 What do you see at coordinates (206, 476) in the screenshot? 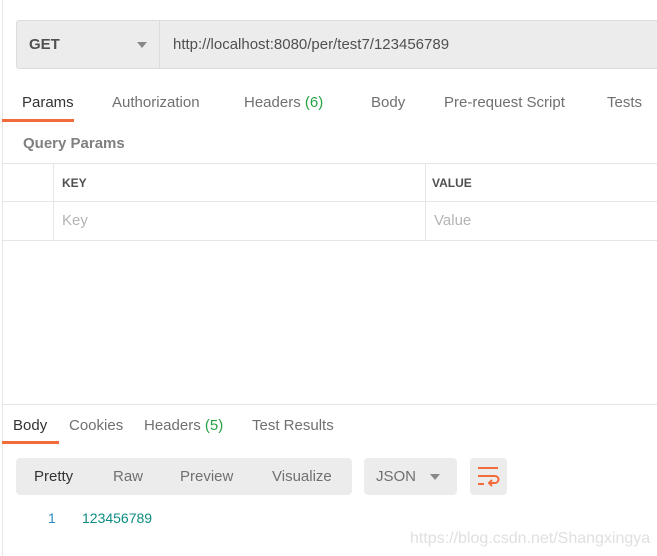
I see `view-preview: Preview` at bounding box center [206, 476].